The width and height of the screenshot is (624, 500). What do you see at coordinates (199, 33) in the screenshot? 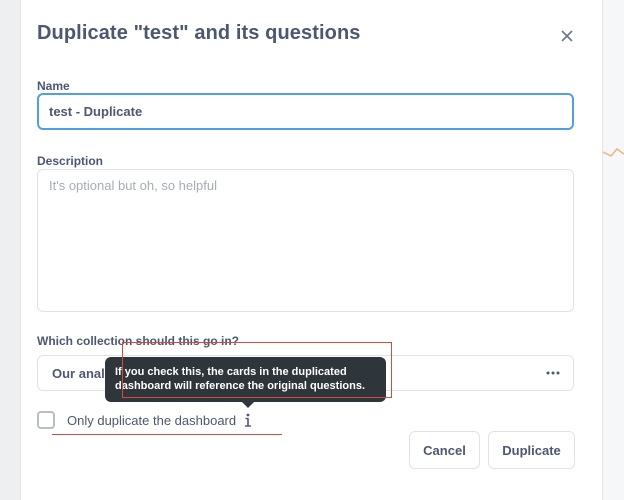
I see `modal-title: Duplicate "test" and its questions` at bounding box center [199, 33].